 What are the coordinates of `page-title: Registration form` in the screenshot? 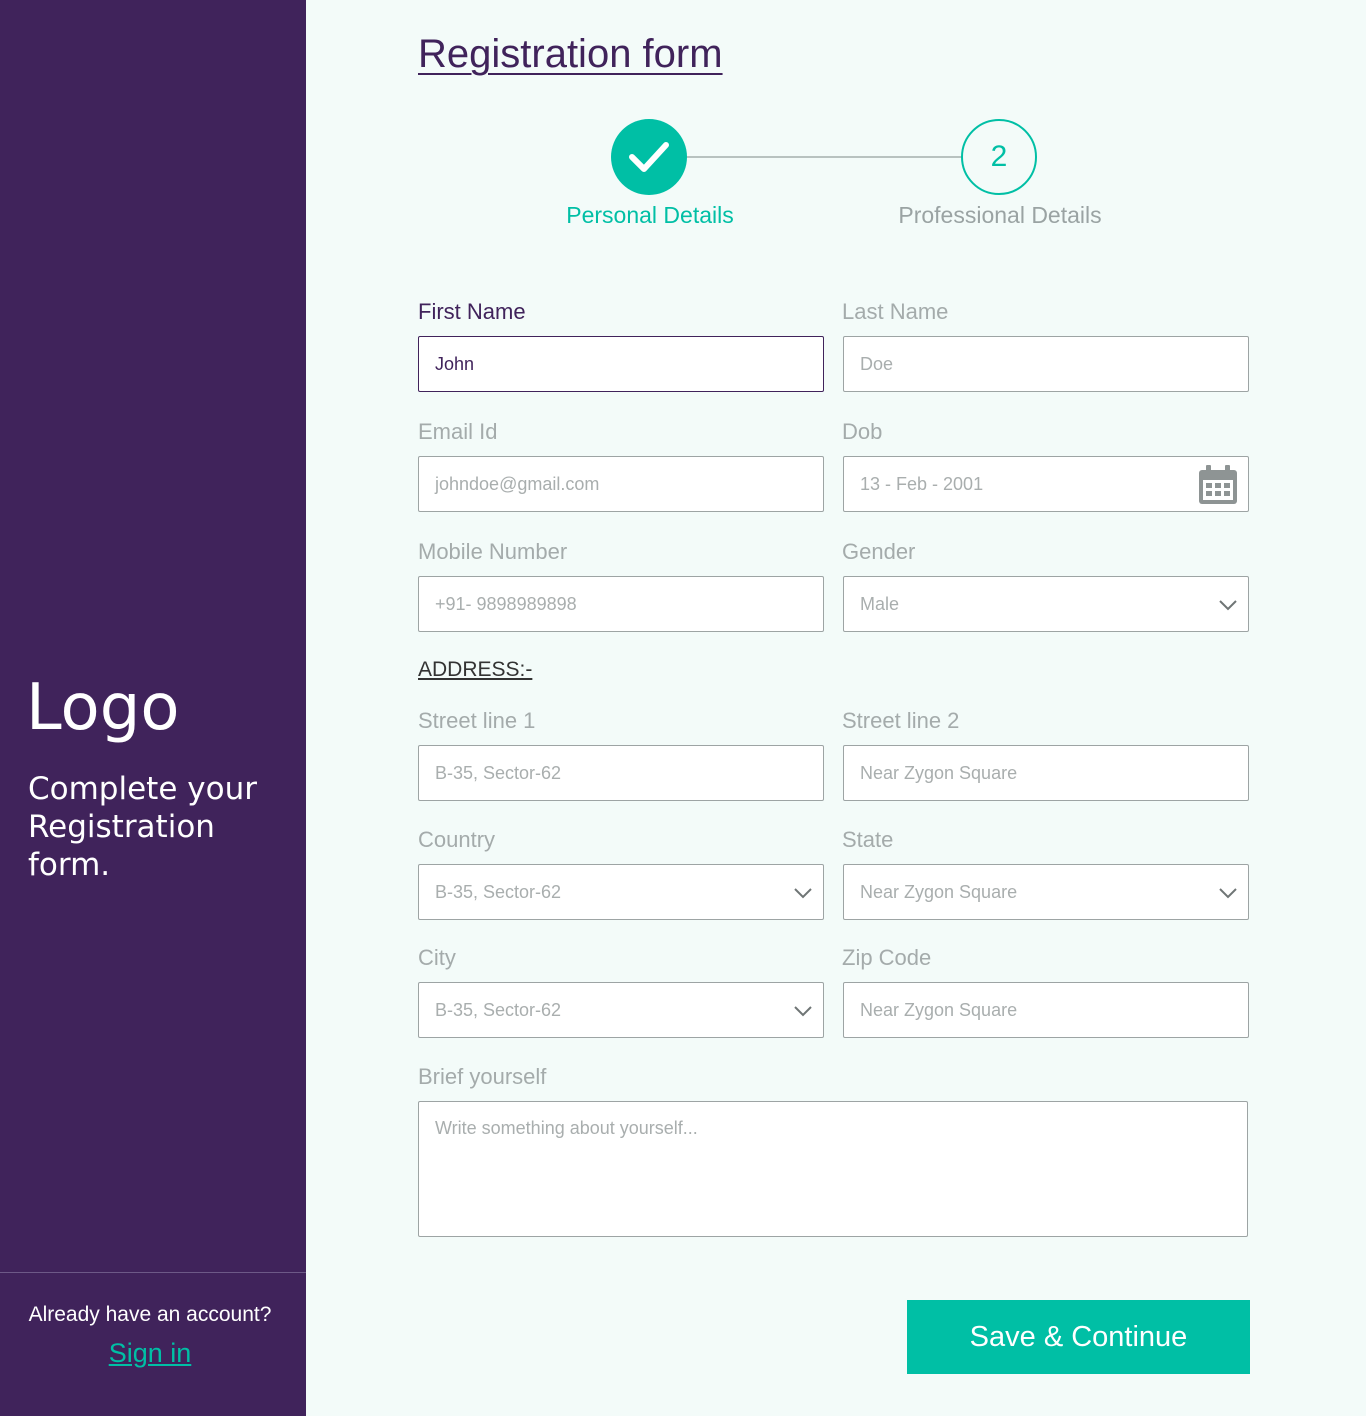 It's located at (570, 54).